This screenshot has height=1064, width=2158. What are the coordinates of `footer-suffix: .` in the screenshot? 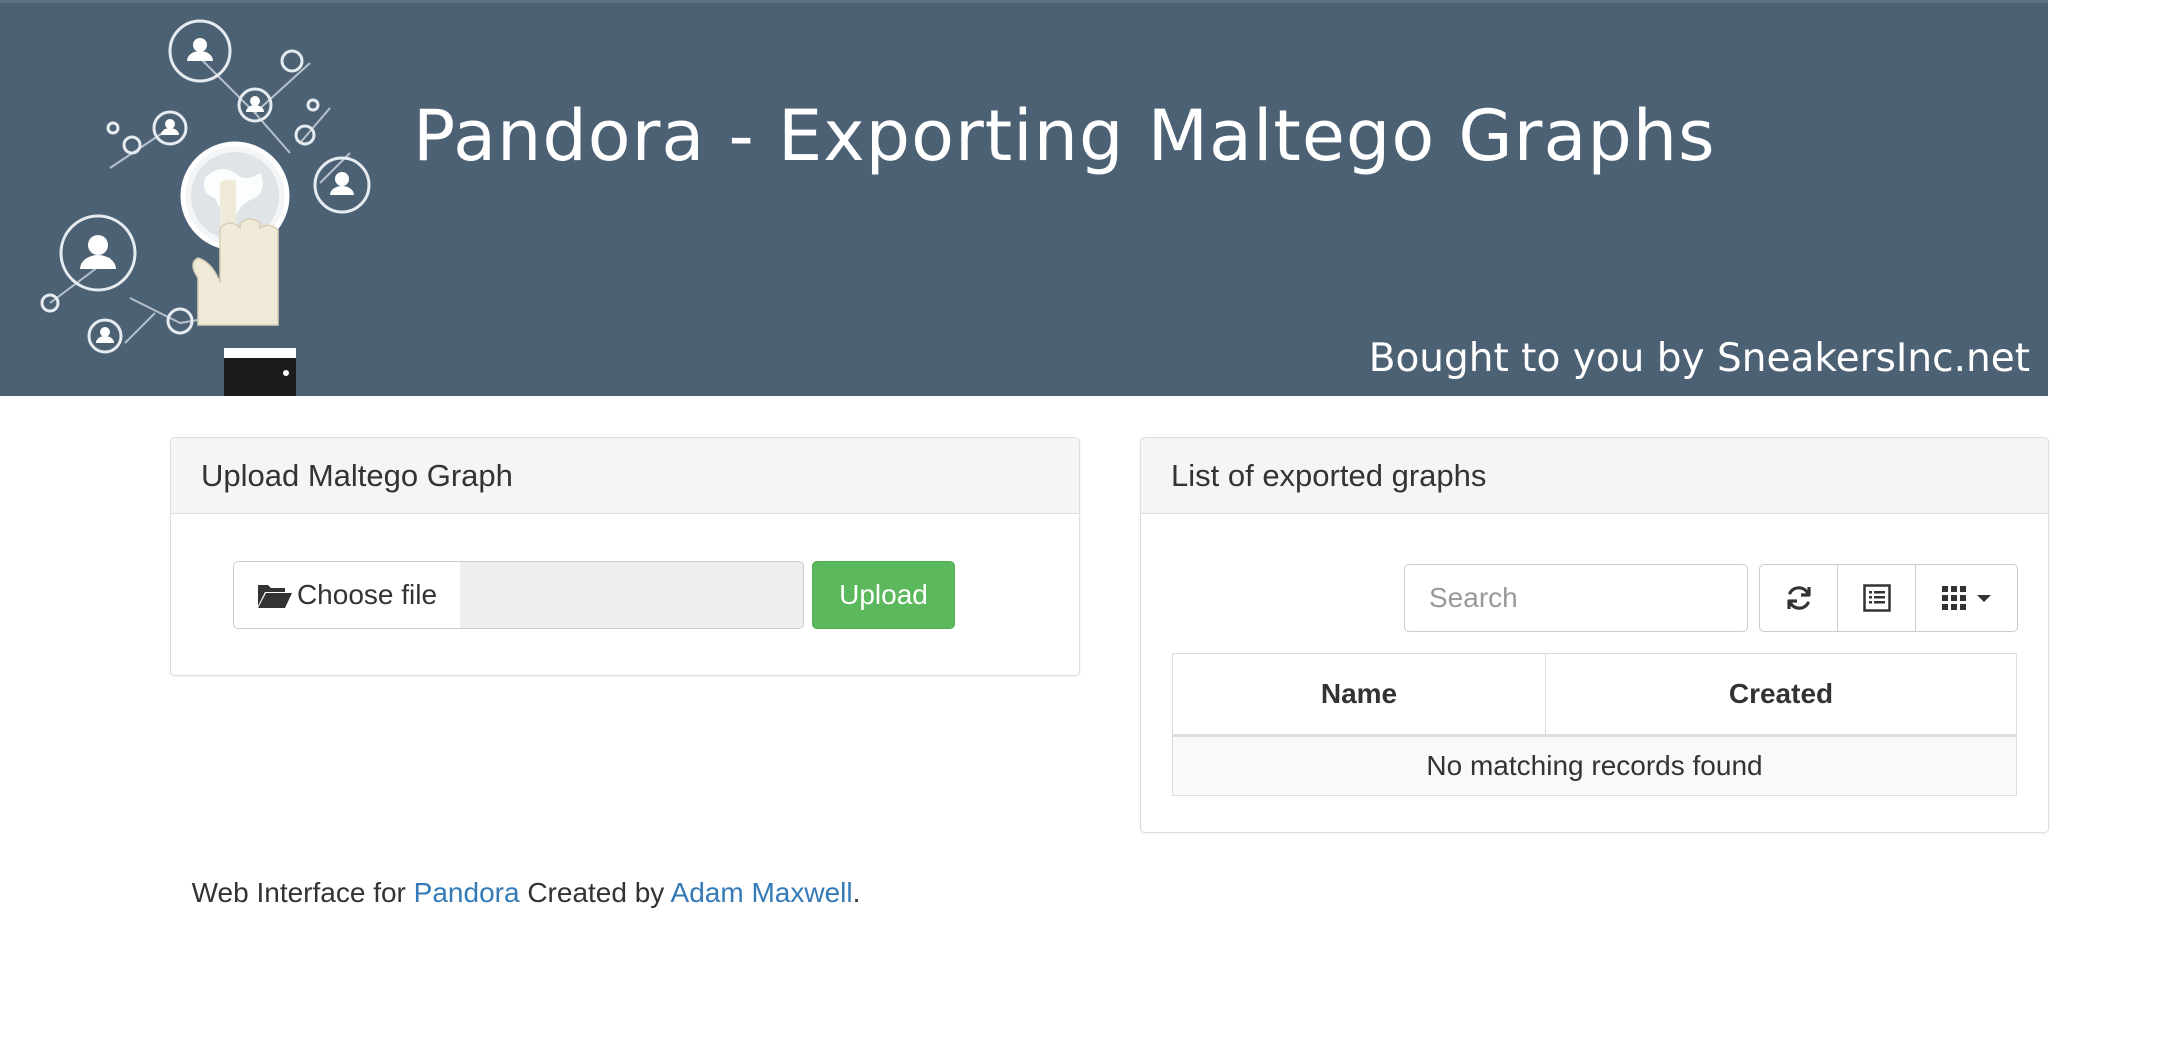 It's located at (856, 892).